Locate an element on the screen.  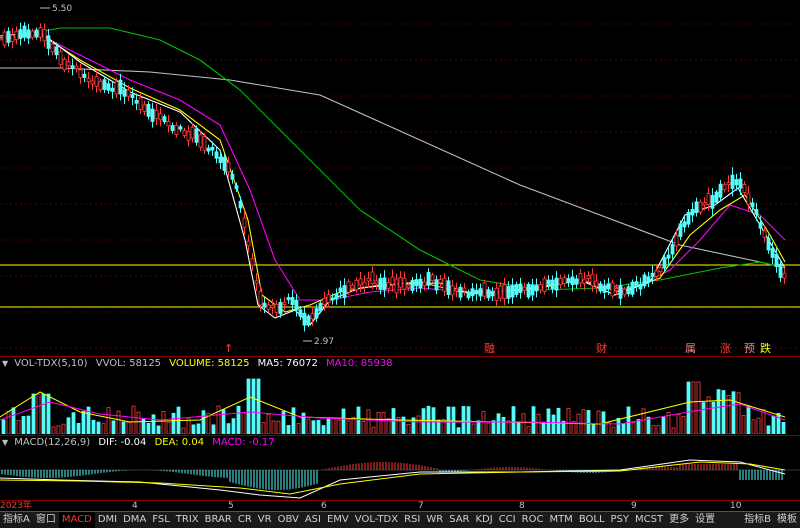
tab-indicator-b: 指标B is located at coordinates (757, 520).